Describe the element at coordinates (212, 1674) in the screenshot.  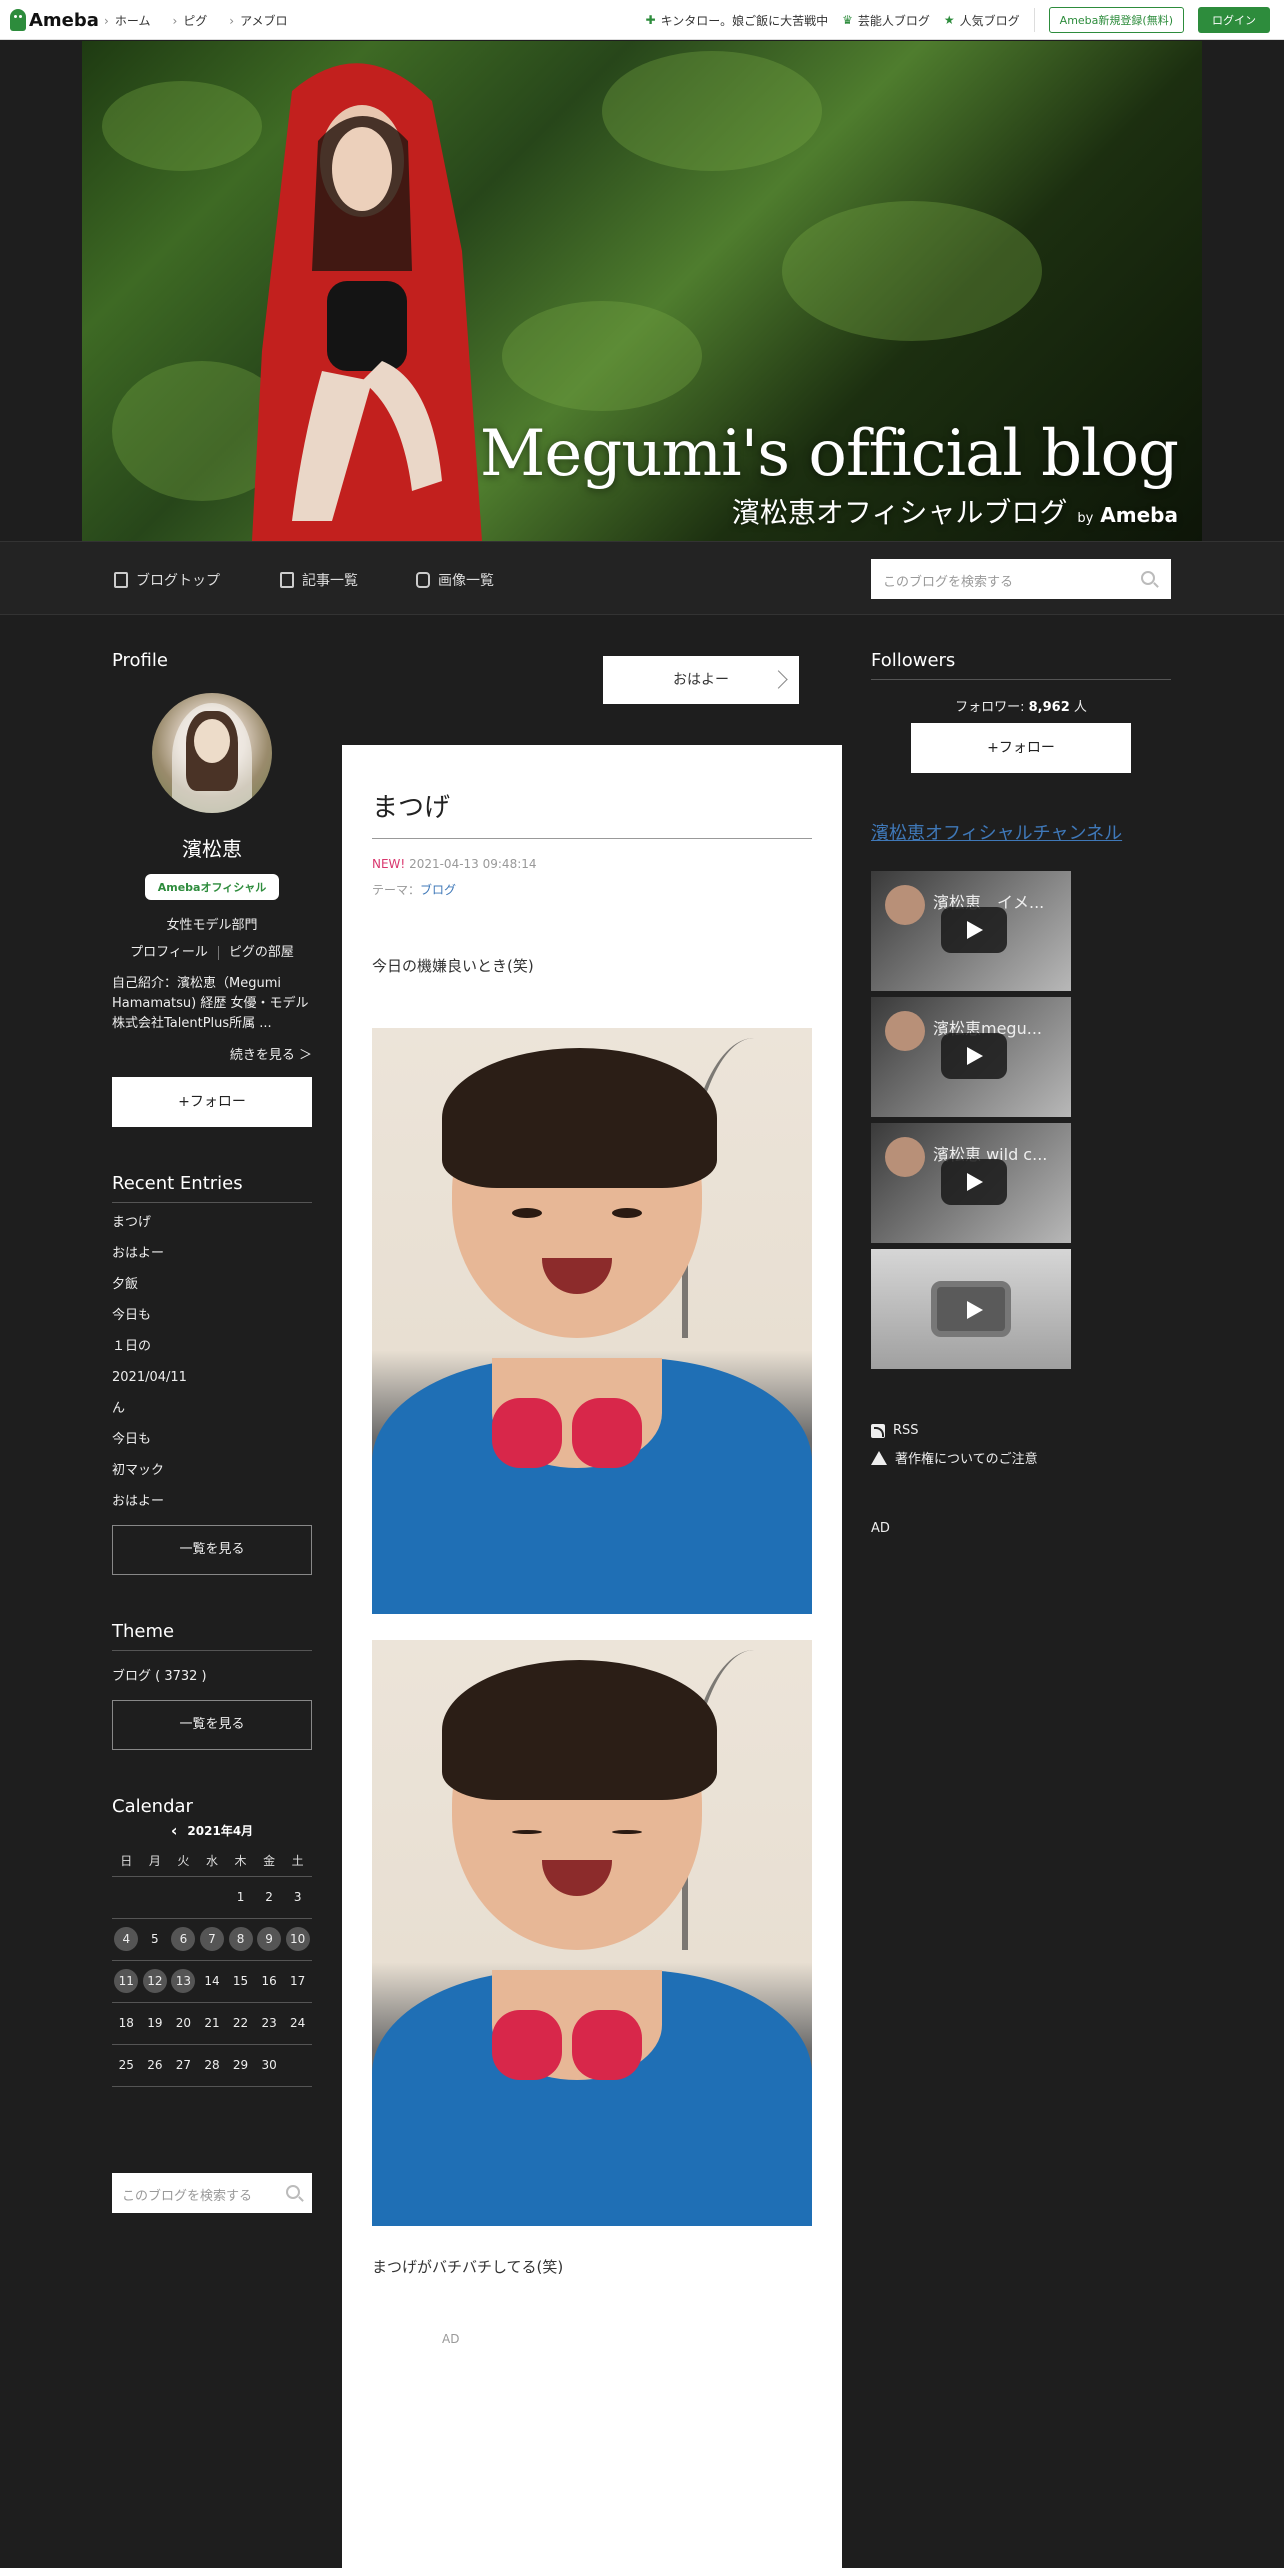
I see `theme-item: ブログ ( 3732 )` at that location.